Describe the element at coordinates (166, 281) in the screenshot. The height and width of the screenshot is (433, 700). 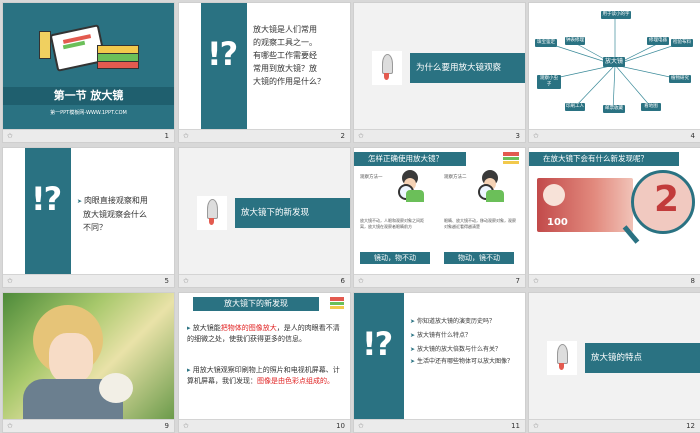
I see `slide-number: 5` at that location.